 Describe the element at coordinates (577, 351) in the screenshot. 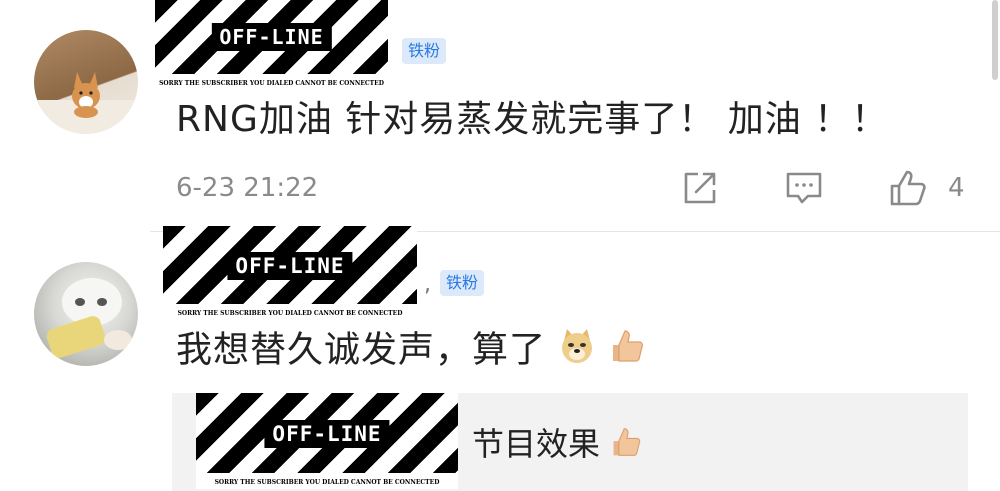

I see `doge-emoji` at that location.